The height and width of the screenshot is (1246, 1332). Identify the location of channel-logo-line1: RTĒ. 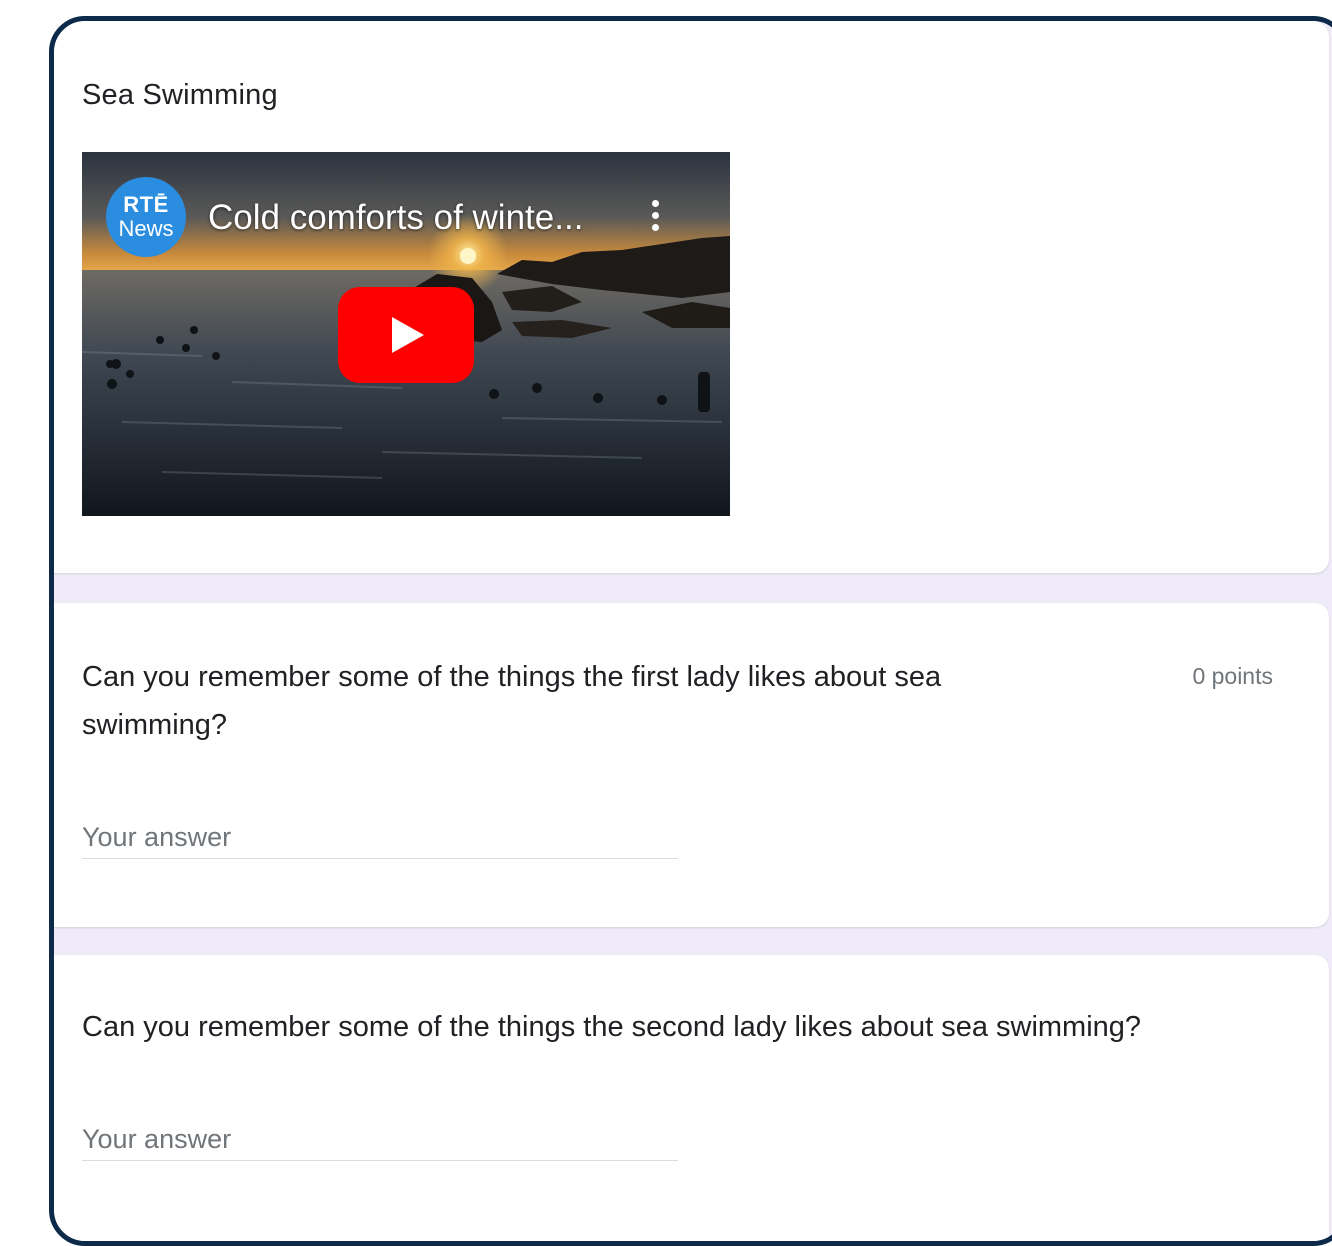
(146, 204).